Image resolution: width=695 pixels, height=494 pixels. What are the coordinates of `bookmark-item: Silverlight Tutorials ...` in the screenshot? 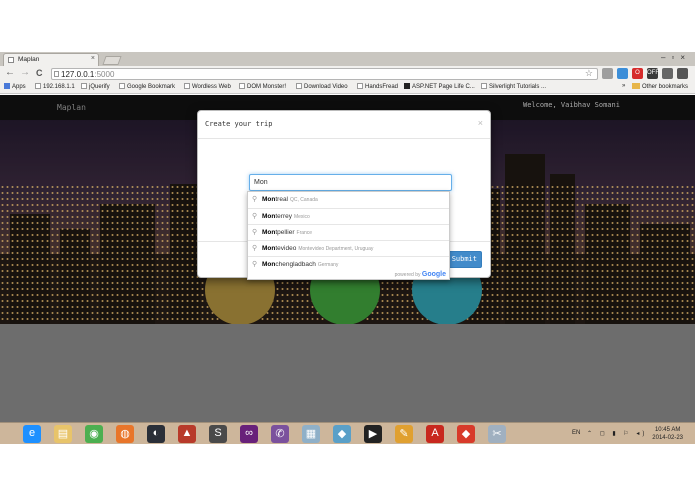 It's located at (513, 86).